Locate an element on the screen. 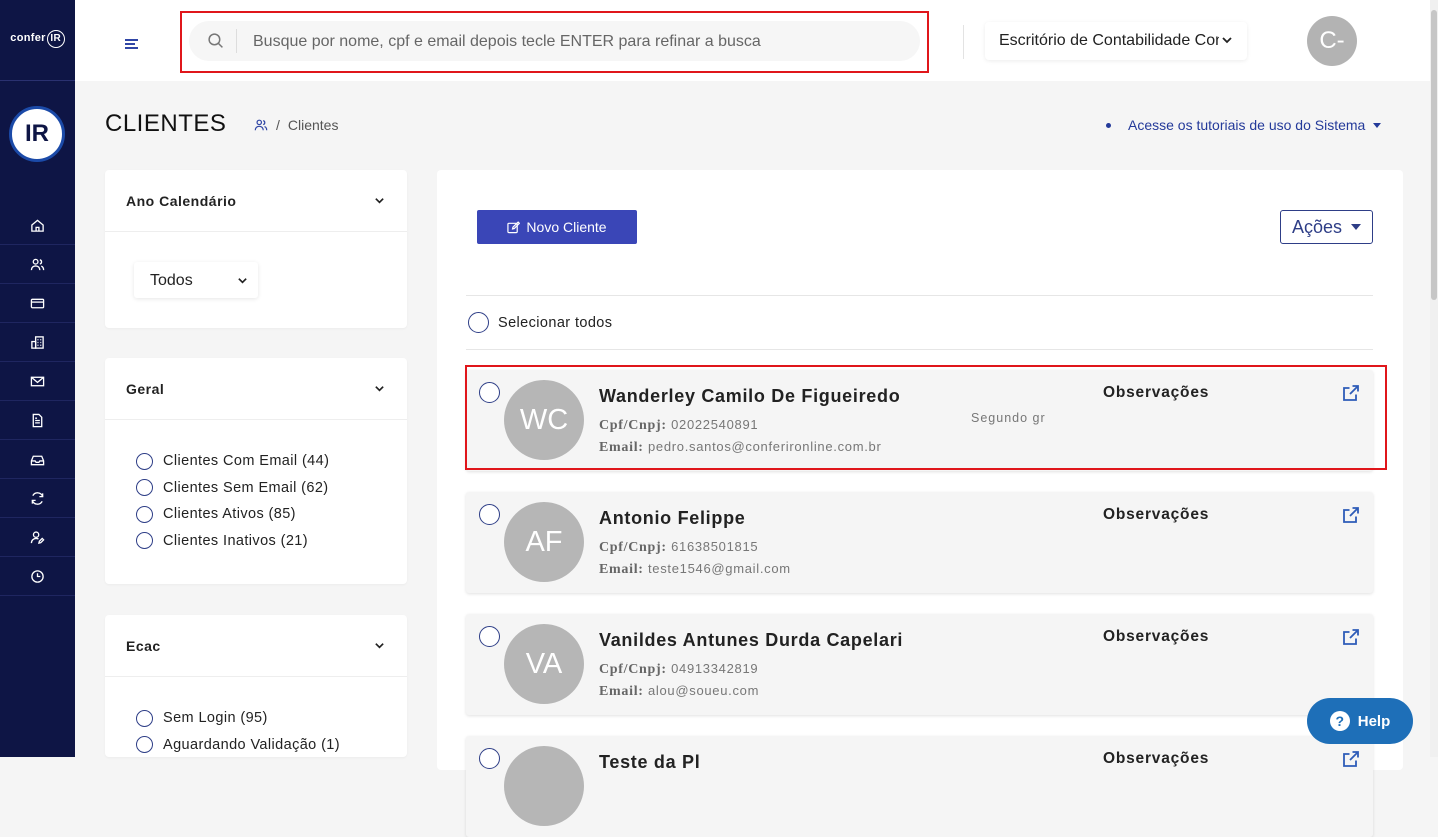 This screenshot has height=837, width=1438. filter-ecac-header: Ecac is located at coordinates (256, 646).